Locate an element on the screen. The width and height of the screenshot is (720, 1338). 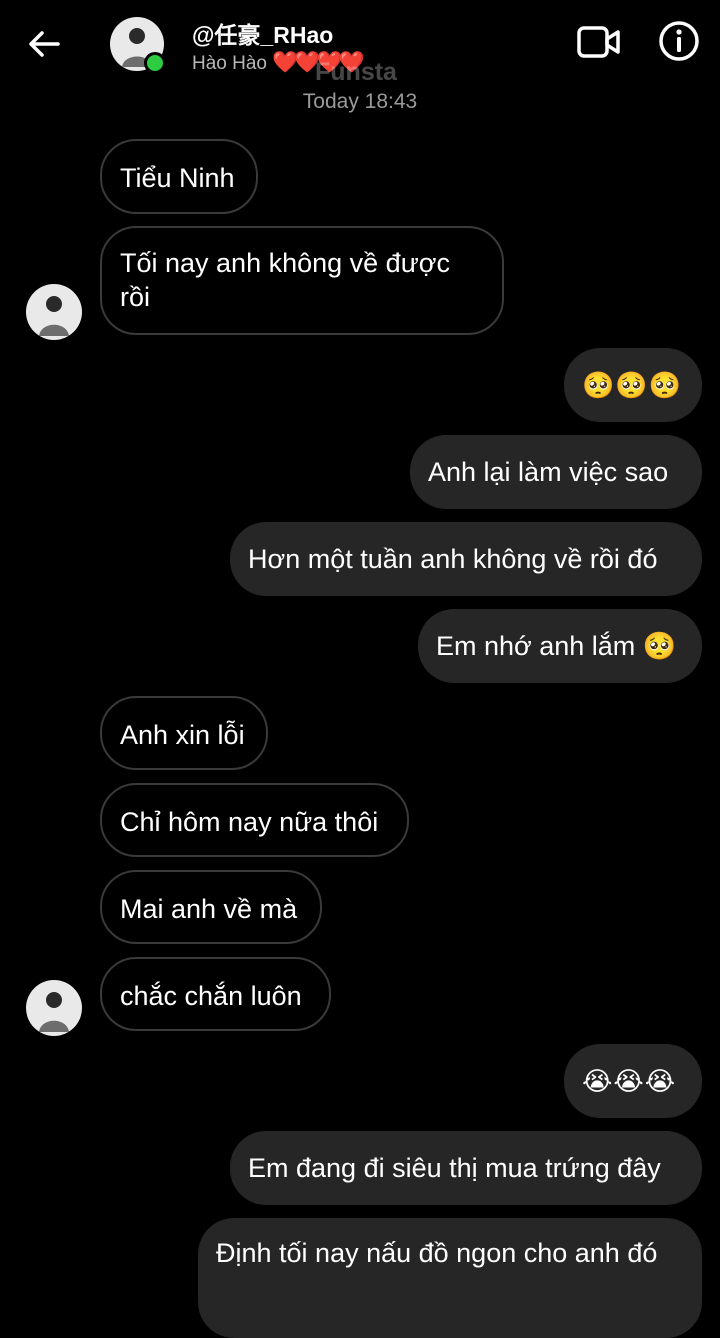
back-arrow-icon is located at coordinates (44, 44).